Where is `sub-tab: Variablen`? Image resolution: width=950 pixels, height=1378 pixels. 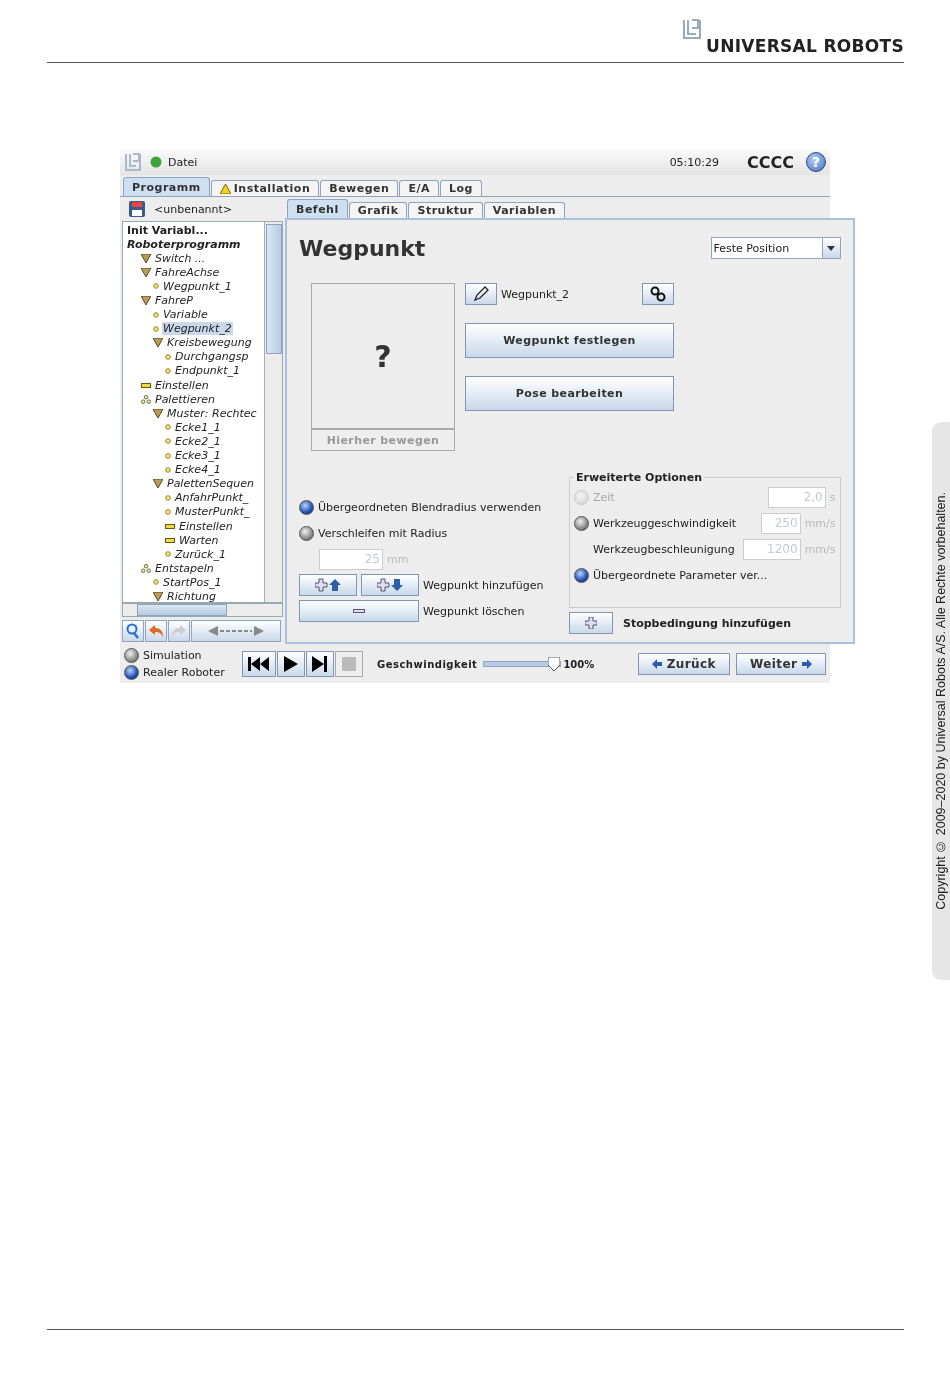
sub-tab: Variablen is located at coordinates (524, 210).